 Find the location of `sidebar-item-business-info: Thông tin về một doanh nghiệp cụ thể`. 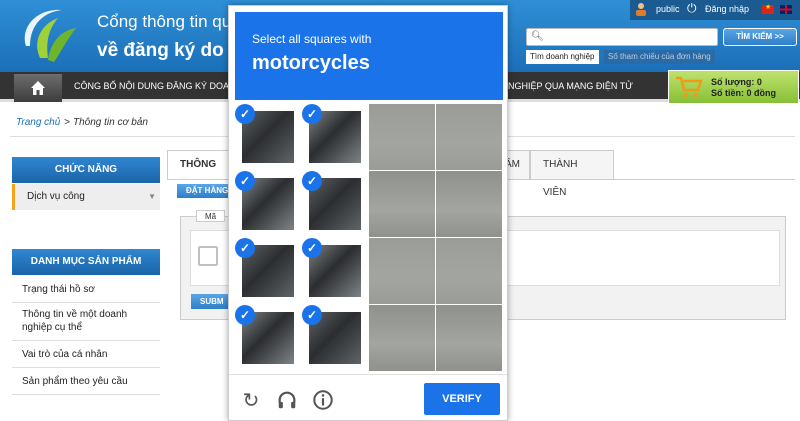

sidebar-item-business-info: Thông tin về một doanh nghiệp cụ thể is located at coordinates (86, 322).